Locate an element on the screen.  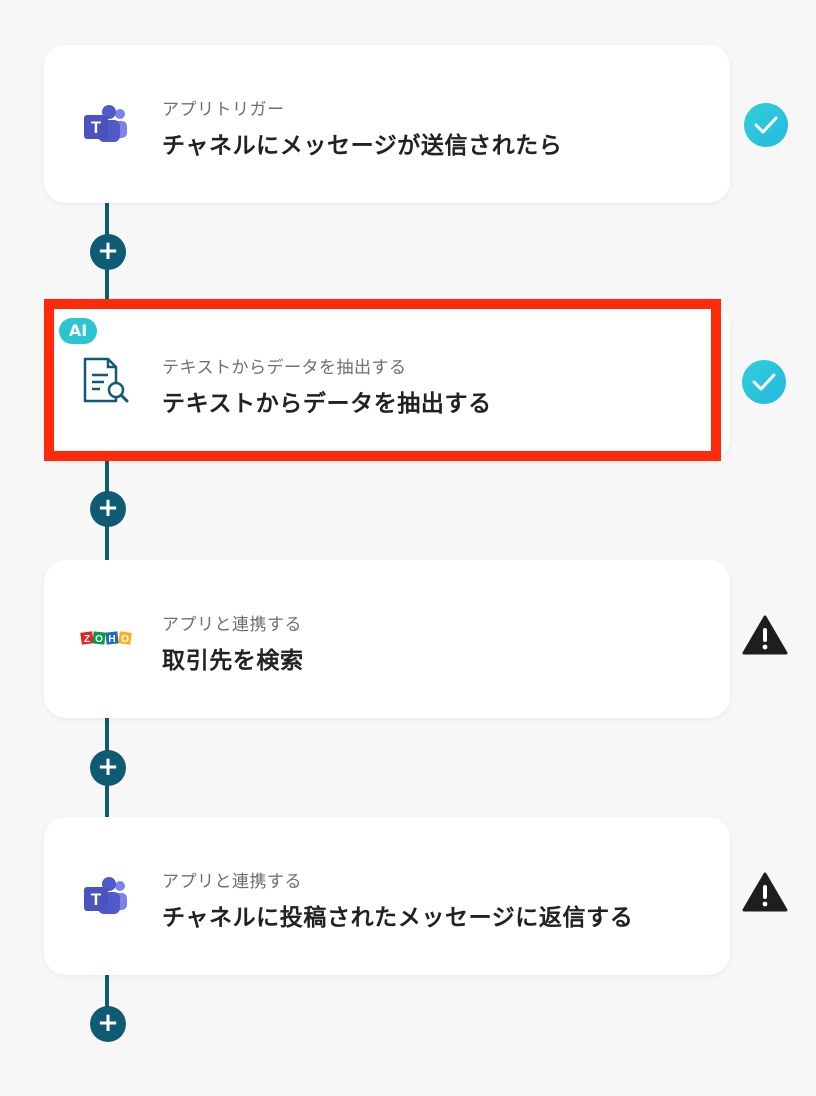
step-title: チャネルにメッセージが送信されたら is located at coordinates (362, 146).